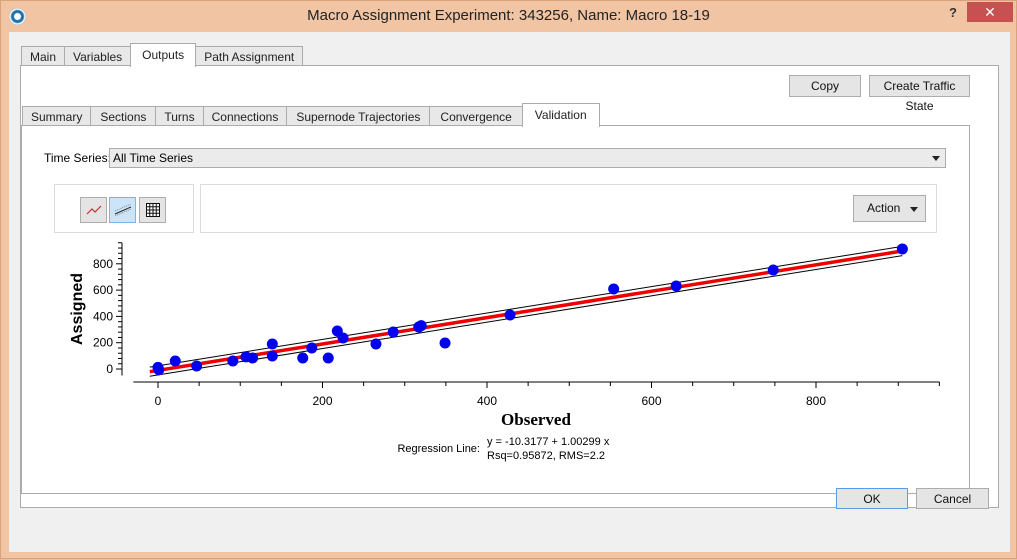 The image size is (1017, 560). Describe the element at coordinates (536, 419) in the screenshot. I see `x-axis-label: Observed` at that location.